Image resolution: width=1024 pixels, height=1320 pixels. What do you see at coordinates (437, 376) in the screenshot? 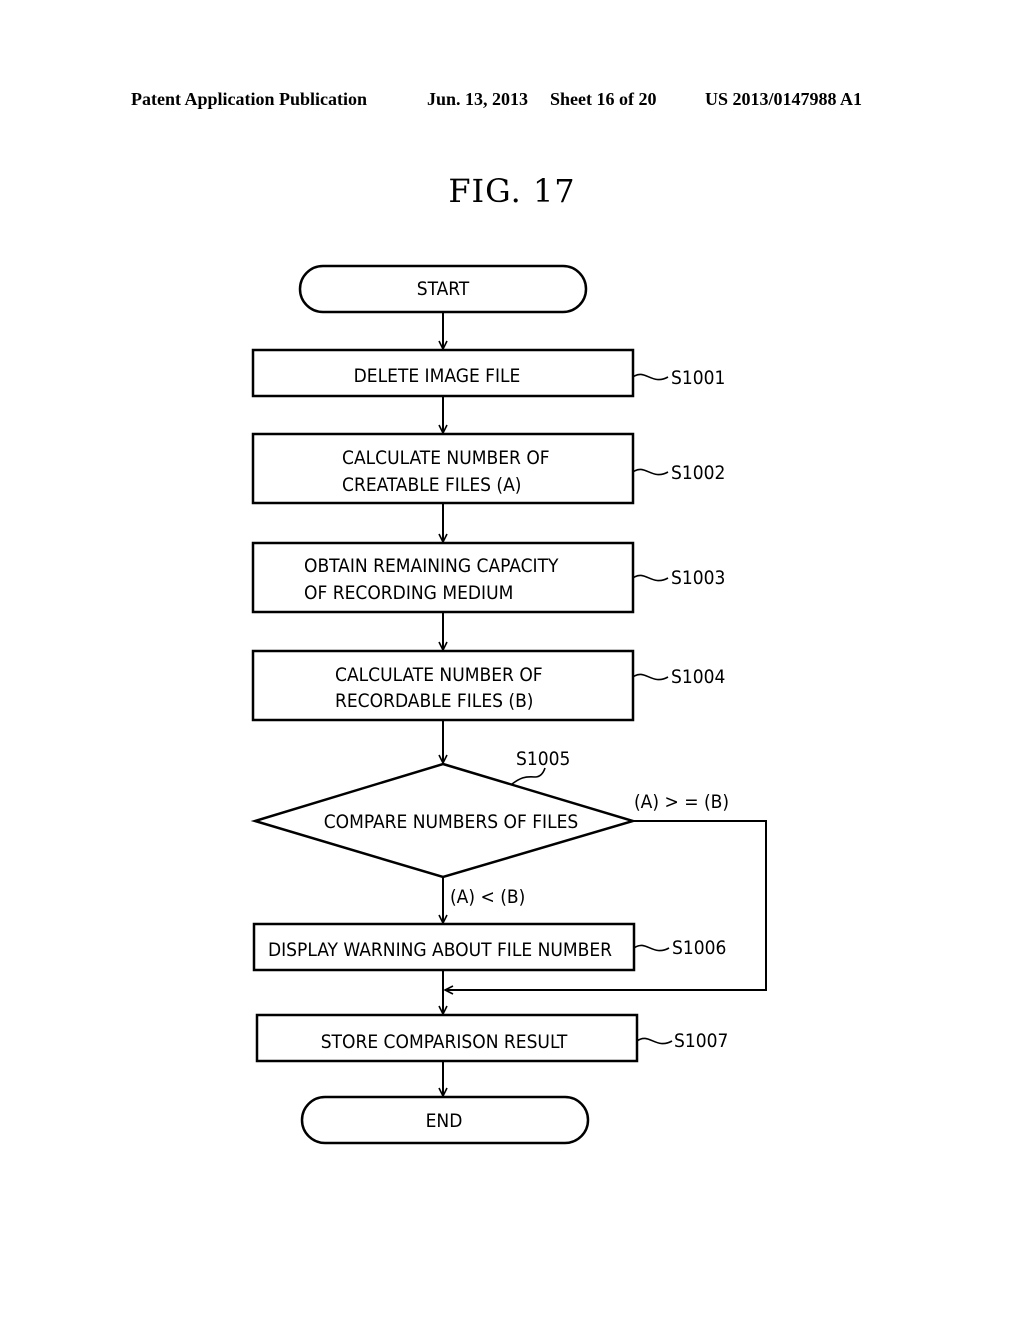
I see `step-text: DELETE IMAGE FILE` at bounding box center [437, 376].